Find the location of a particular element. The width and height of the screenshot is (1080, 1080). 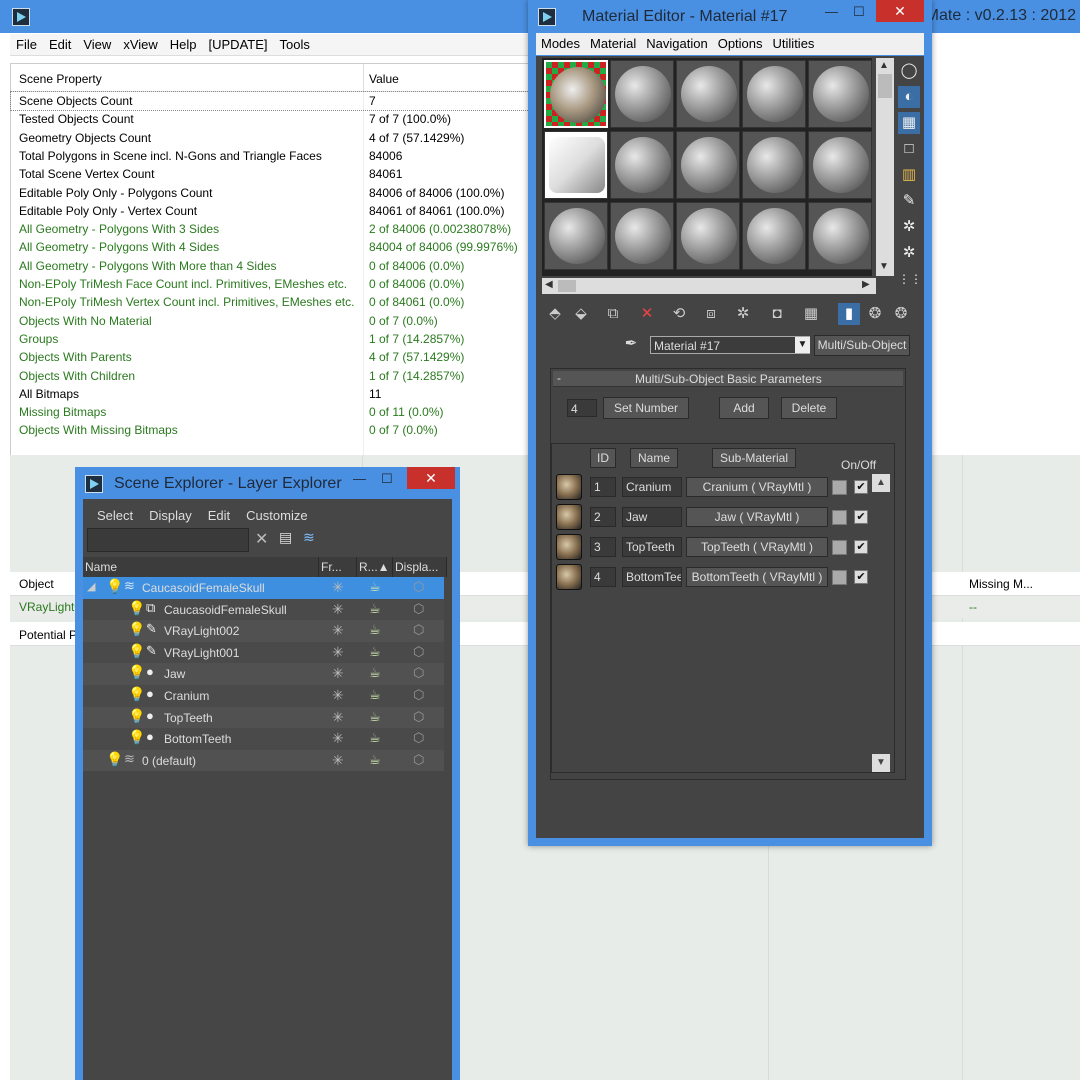

menu-xview: xView is located at coordinates (140, 44).